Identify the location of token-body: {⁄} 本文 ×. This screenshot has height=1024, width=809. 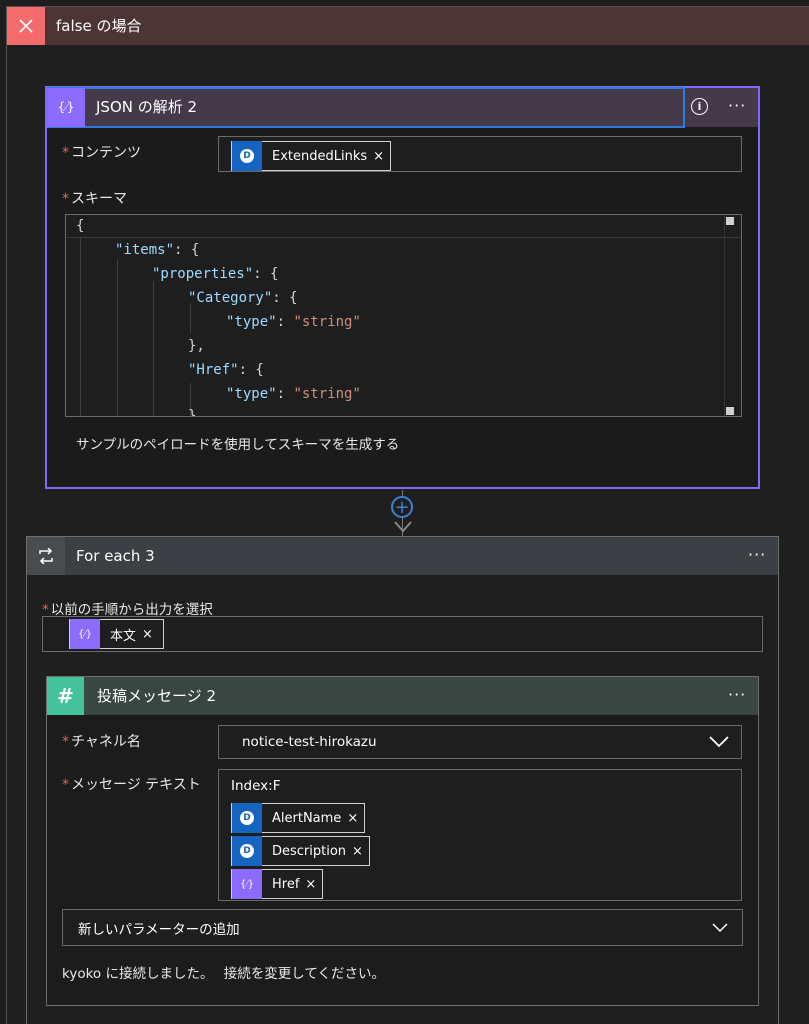
(116, 634).